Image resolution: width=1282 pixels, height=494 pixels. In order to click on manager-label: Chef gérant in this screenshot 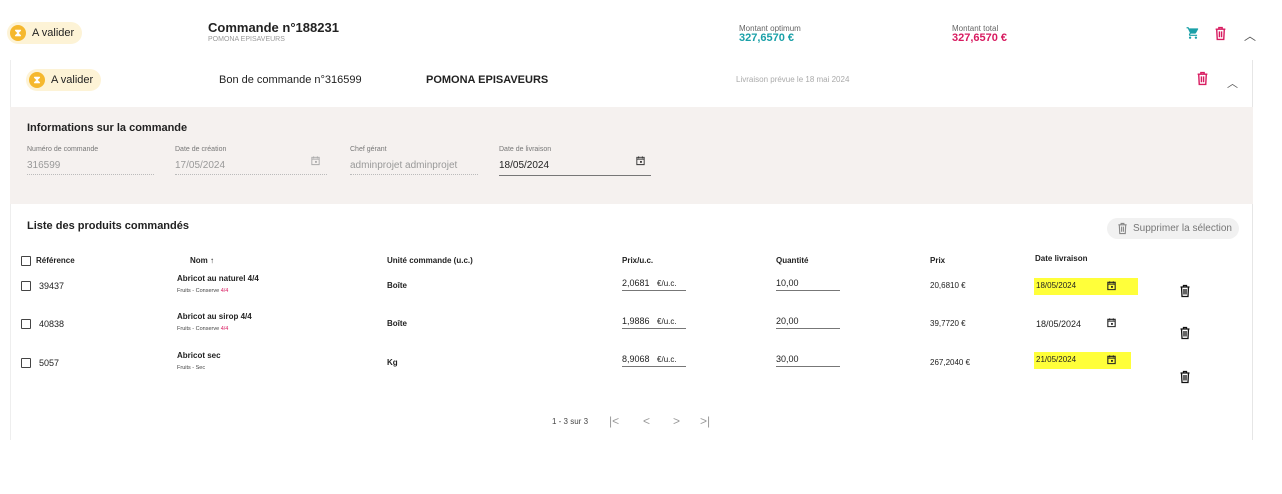, I will do `click(368, 149)`.